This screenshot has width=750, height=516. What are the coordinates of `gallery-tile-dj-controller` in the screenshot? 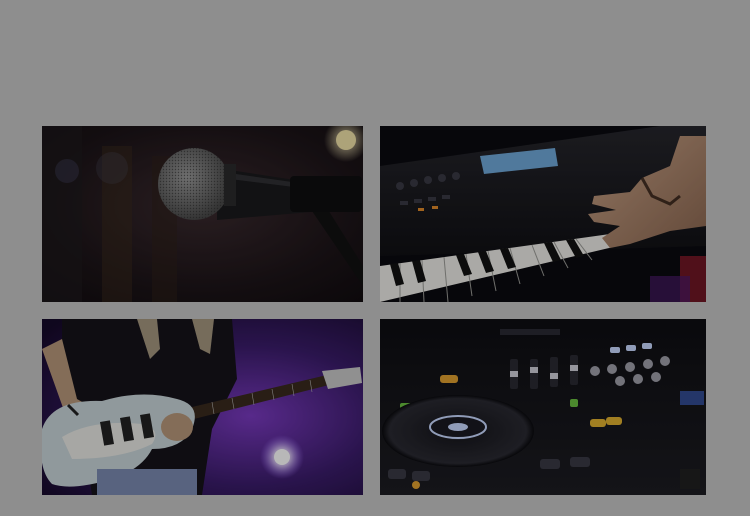 It's located at (543, 407).